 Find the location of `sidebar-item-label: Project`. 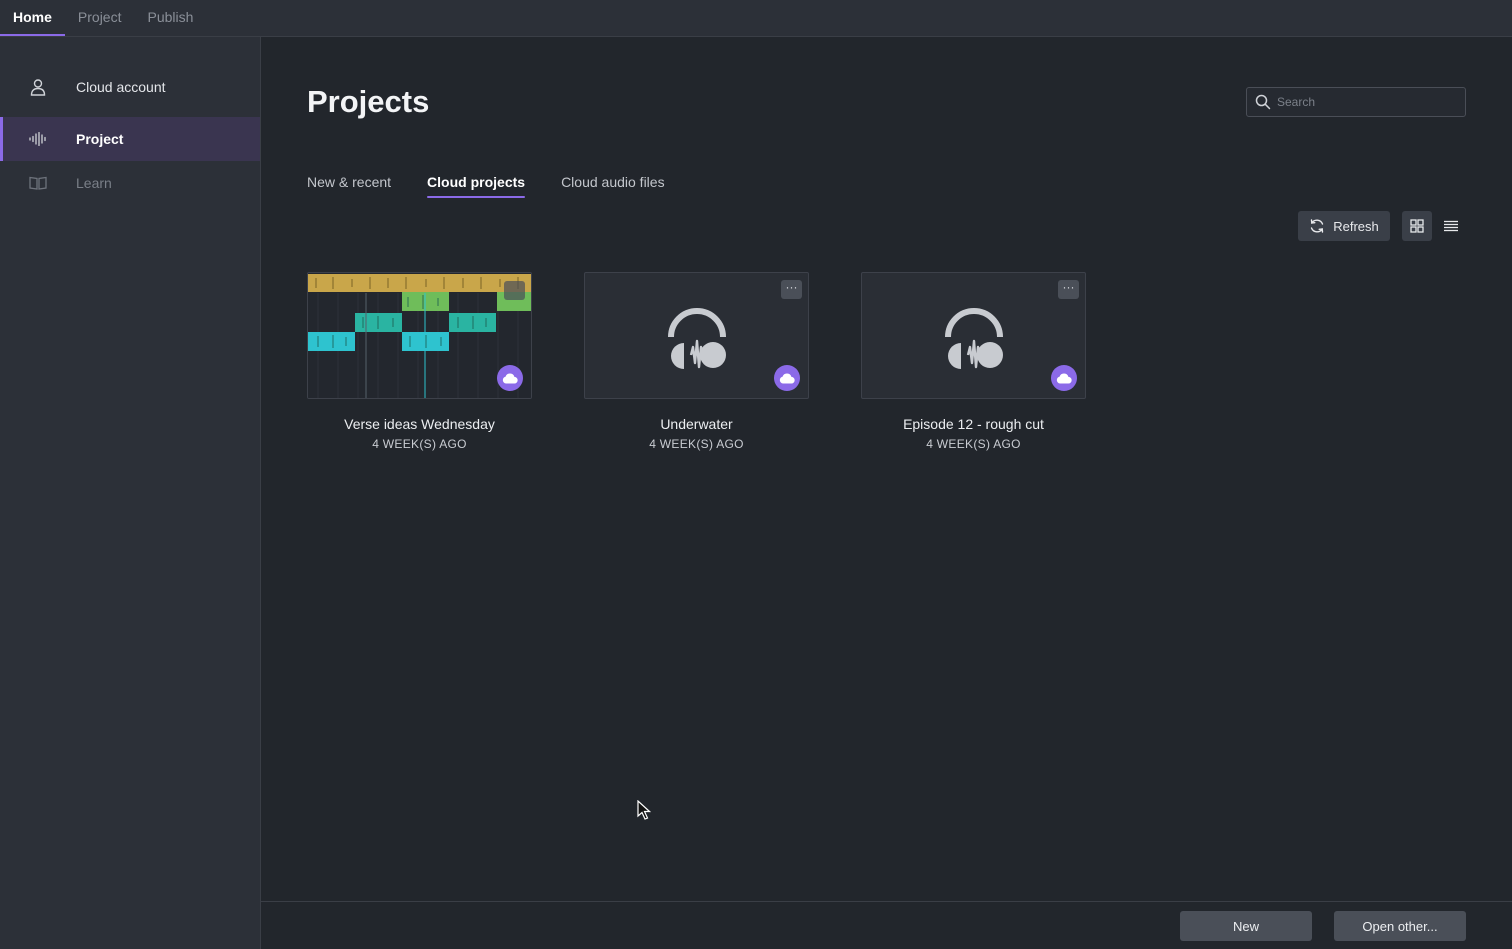

sidebar-item-label: Project is located at coordinates (100, 139).